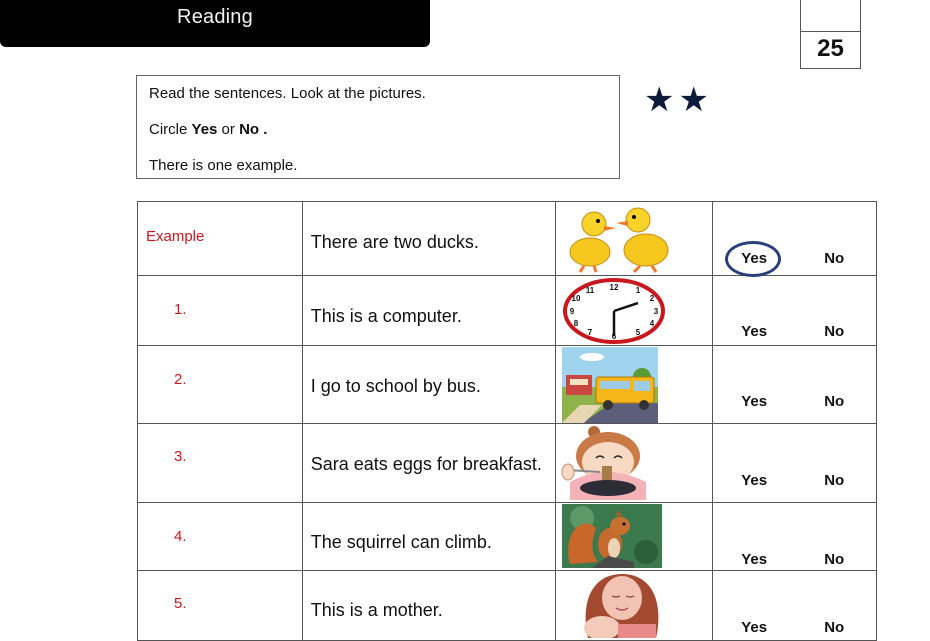 The height and width of the screenshot is (641, 930). Describe the element at coordinates (656, 311) in the screenshot. I see `svg-text: 3` at that location.